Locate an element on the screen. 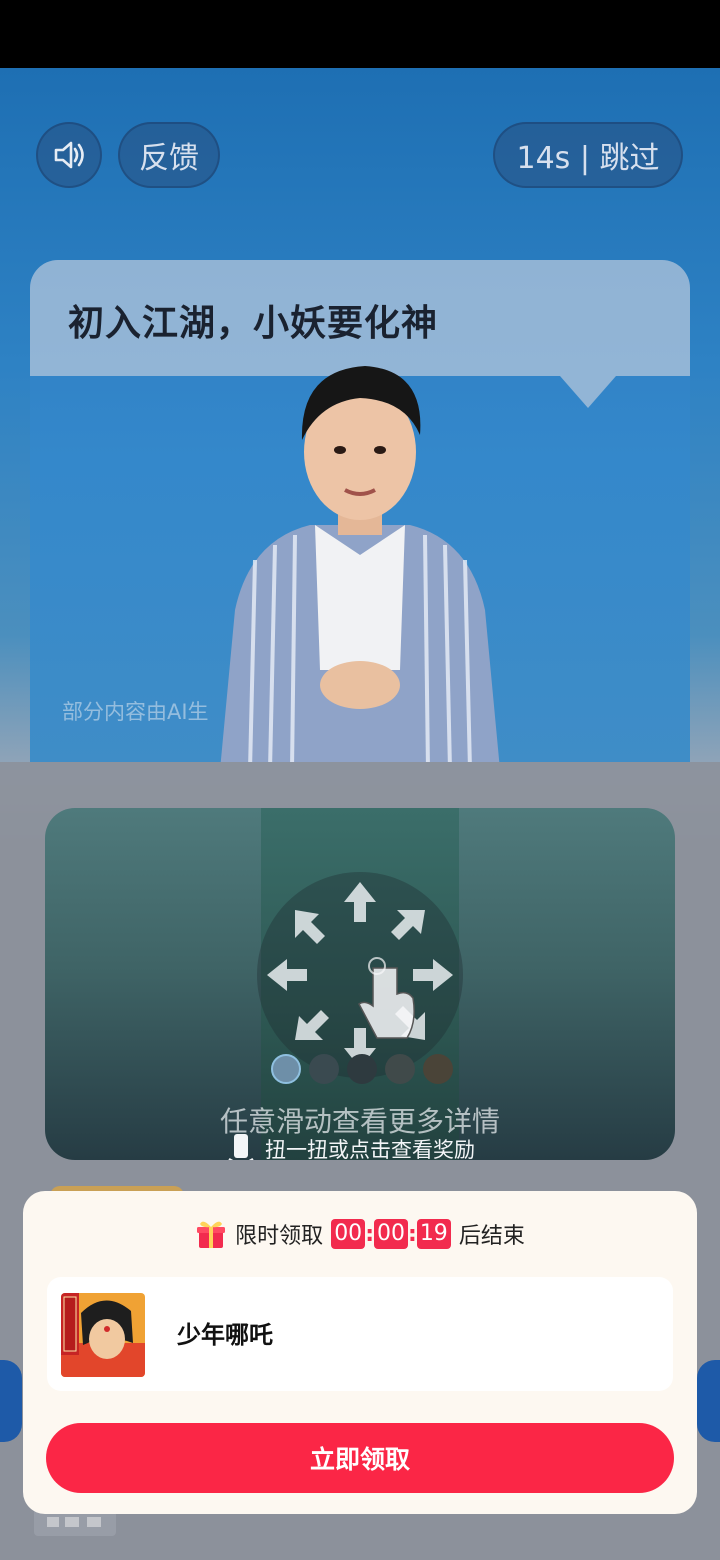 The image size is (720, 1560). video-title: 初入江湖，小妖要化神 is located at coordinates (253, 323).